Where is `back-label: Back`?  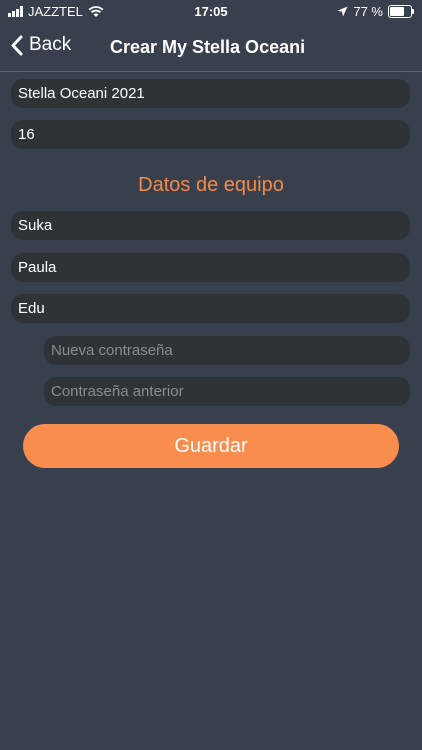
back-label: Back is located at coordinates (50, 44).